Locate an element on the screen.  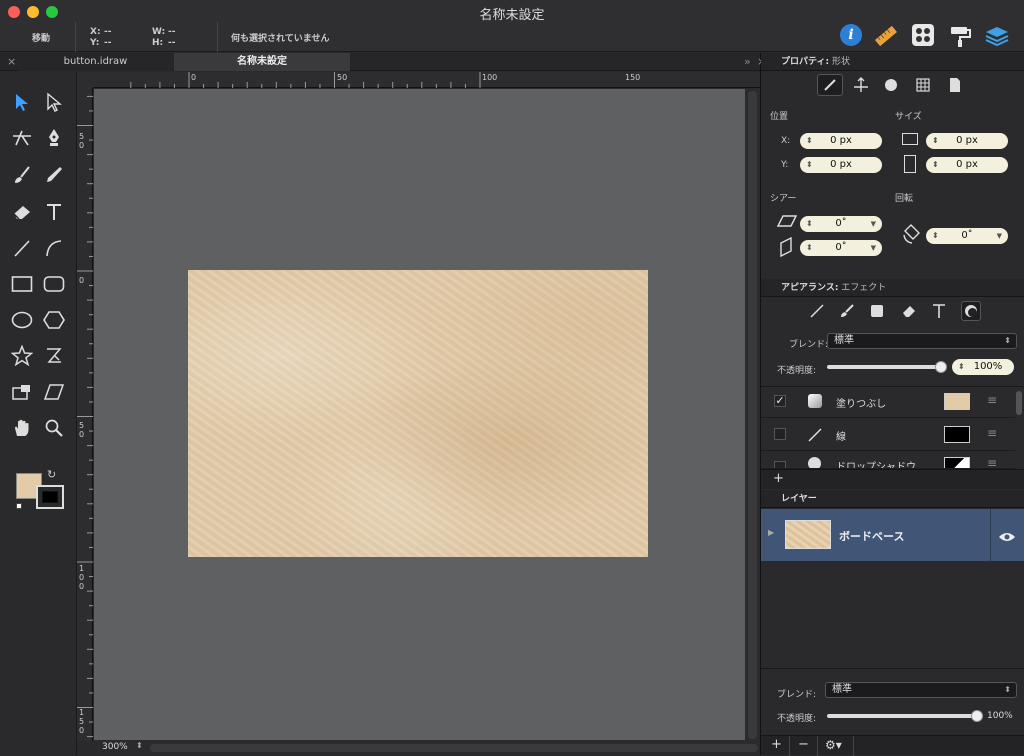
remove-layer-button: − is located at coordinates (803, 744).